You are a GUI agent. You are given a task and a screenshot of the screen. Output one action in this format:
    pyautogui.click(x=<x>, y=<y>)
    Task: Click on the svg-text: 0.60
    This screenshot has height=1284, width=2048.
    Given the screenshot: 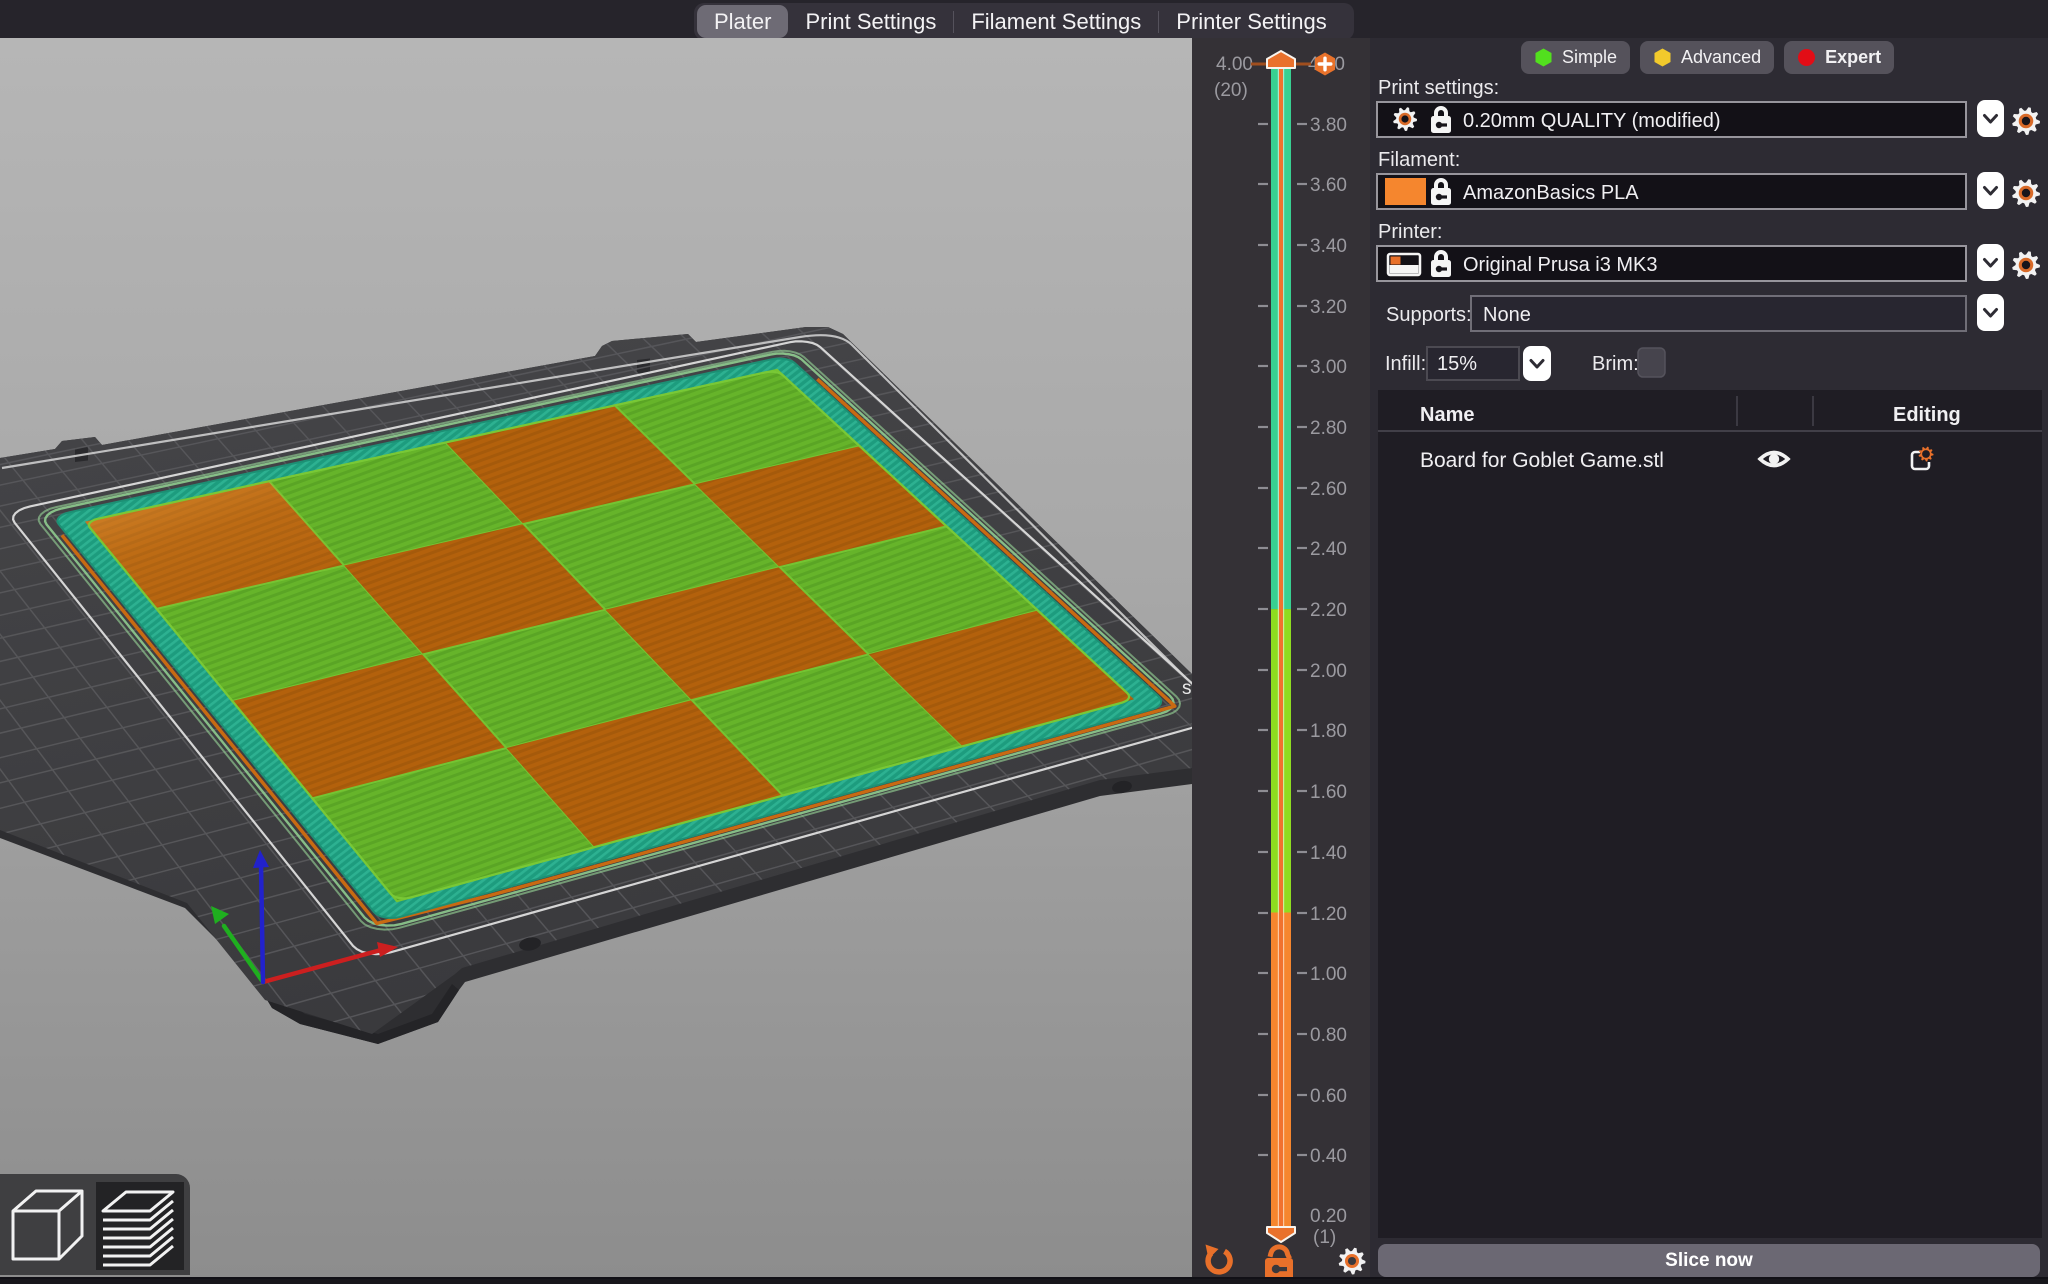 What is the action you would take?
    pyautogui.click(x=1328, y=1096)
    